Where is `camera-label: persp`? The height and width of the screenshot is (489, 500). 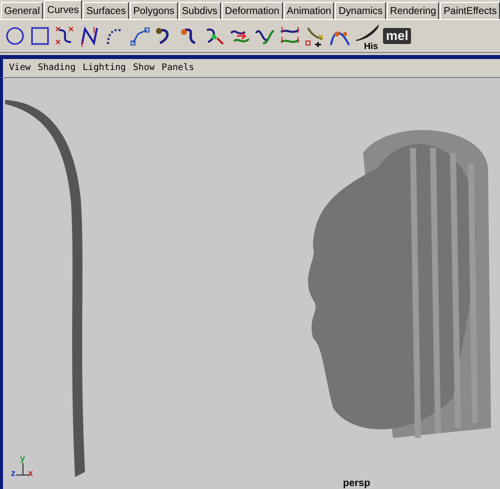 camera-label: persp is located at coordinates (356, 483).